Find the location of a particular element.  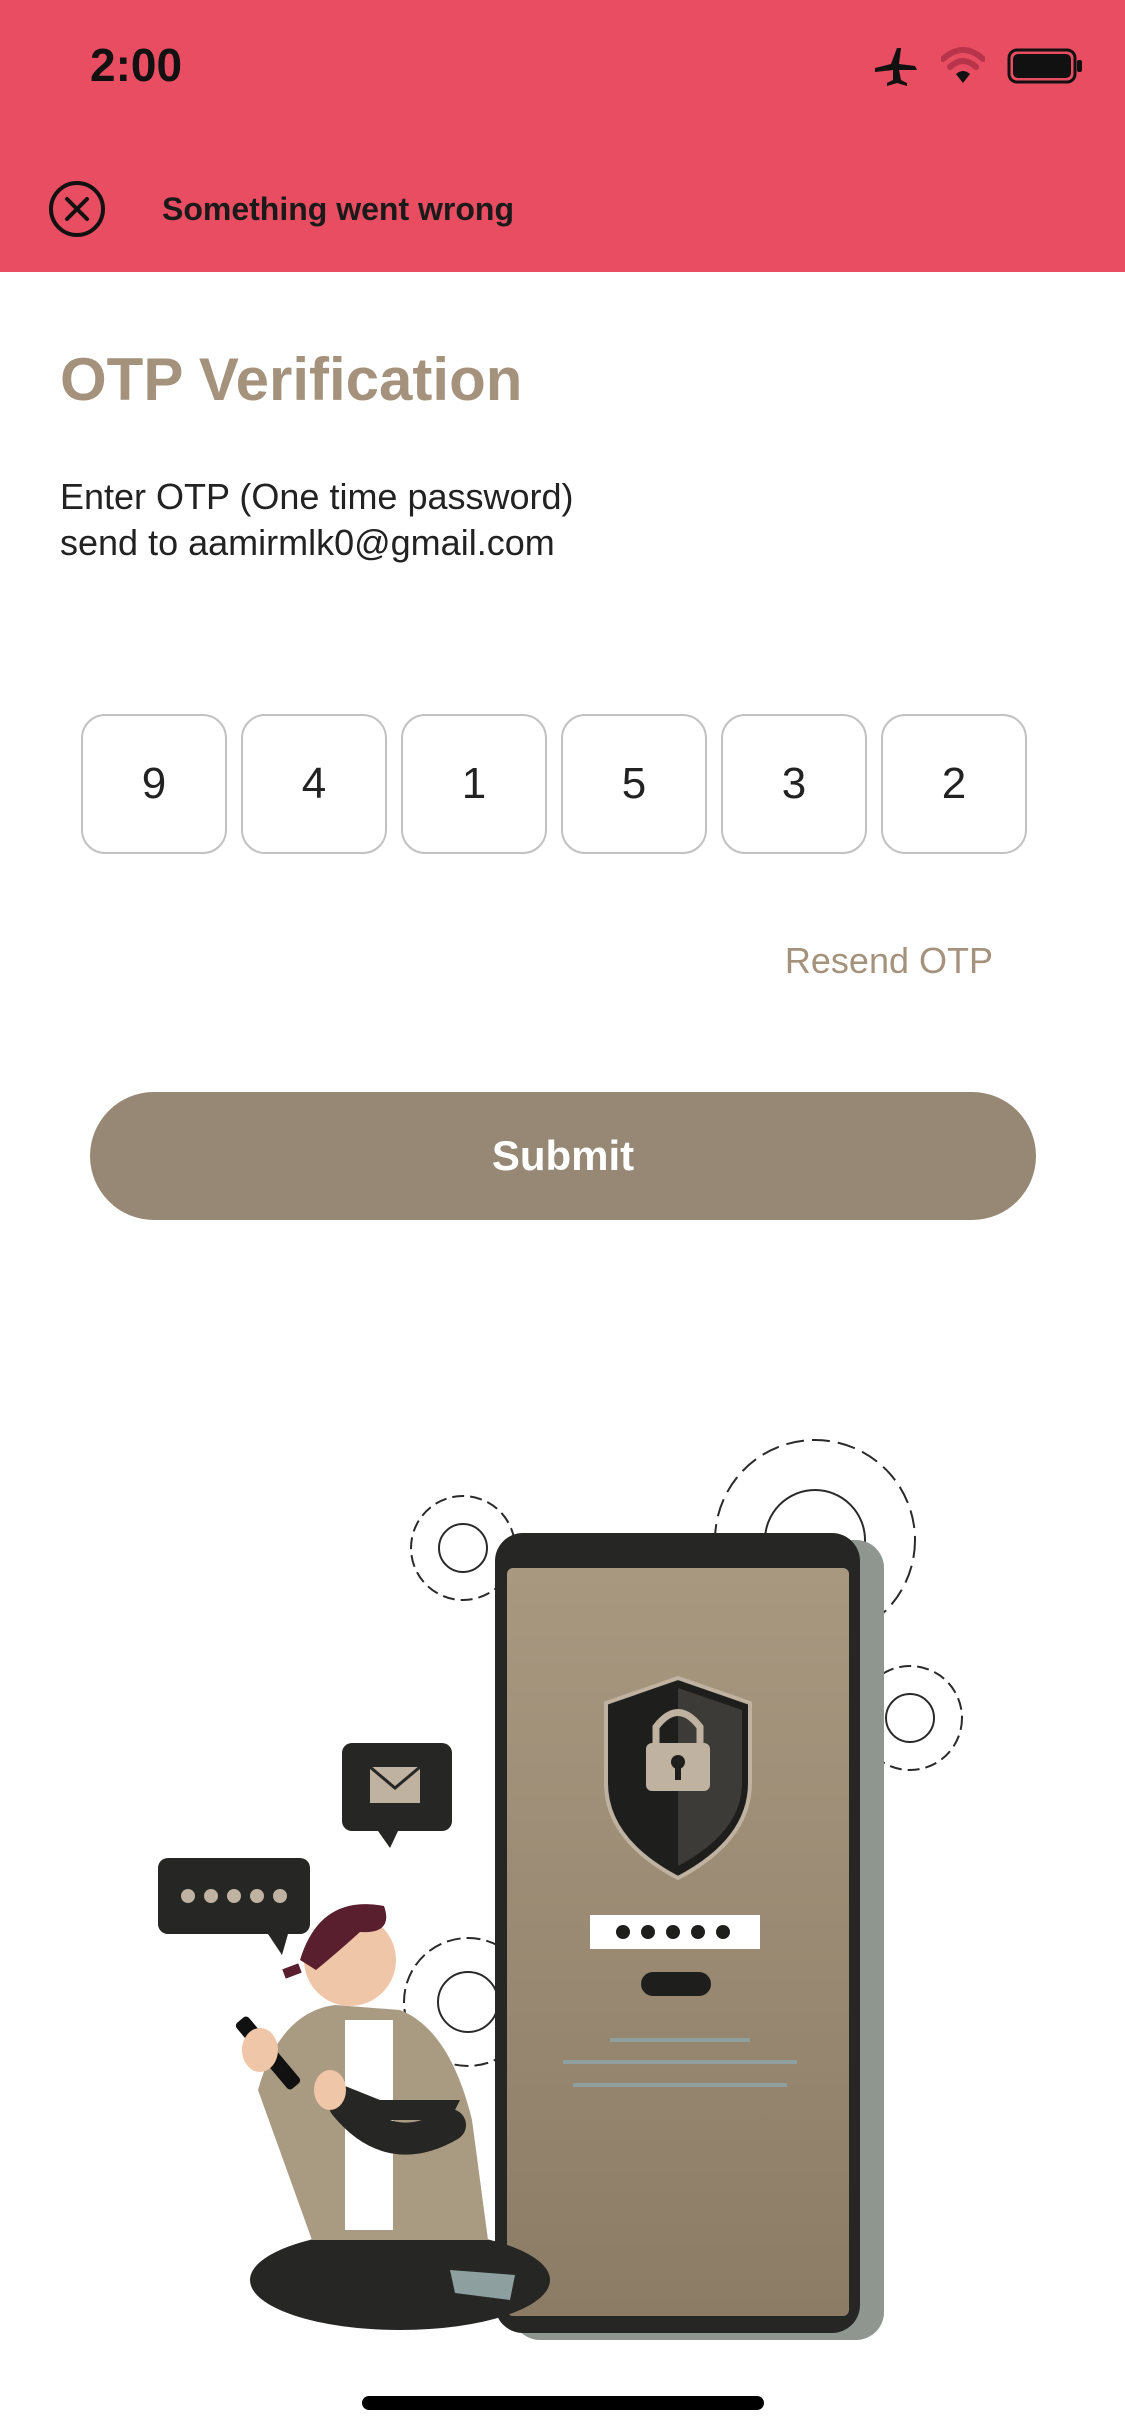

otp-digit-2: 4 is located at coordinates (314, 784).